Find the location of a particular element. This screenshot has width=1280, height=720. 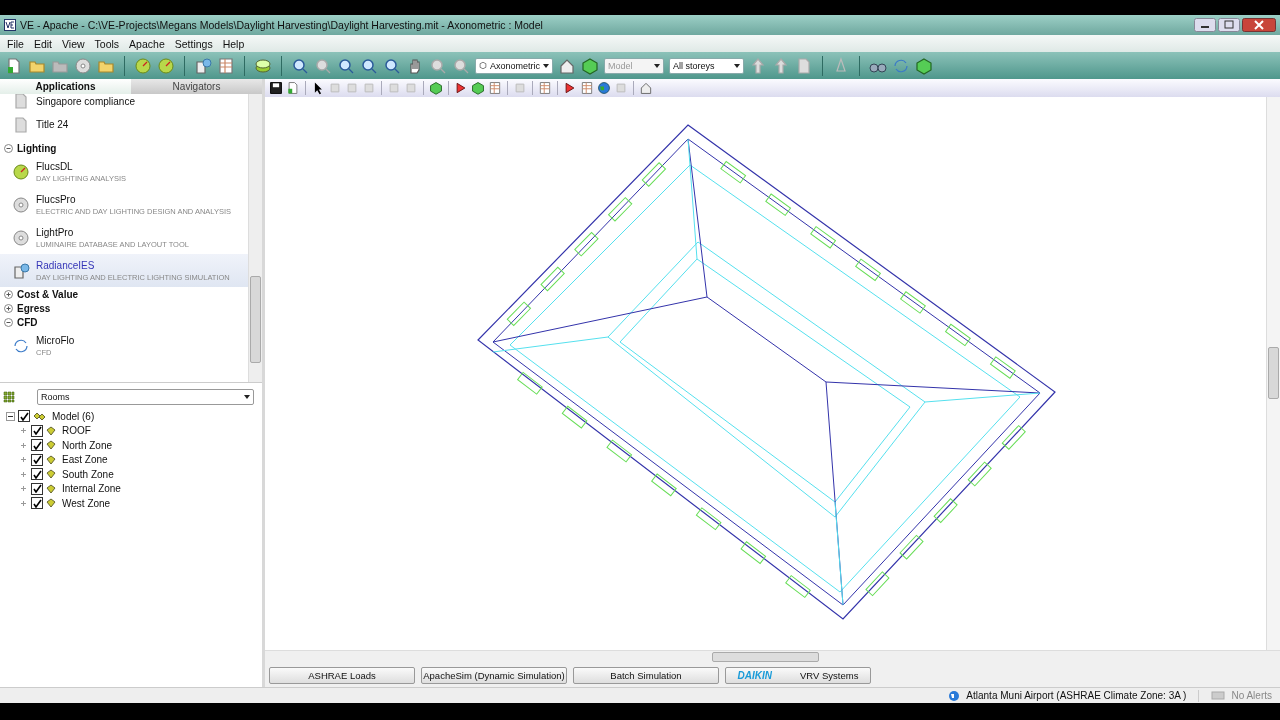

panel-tab: Navigators is located at coordinates (196, 86).